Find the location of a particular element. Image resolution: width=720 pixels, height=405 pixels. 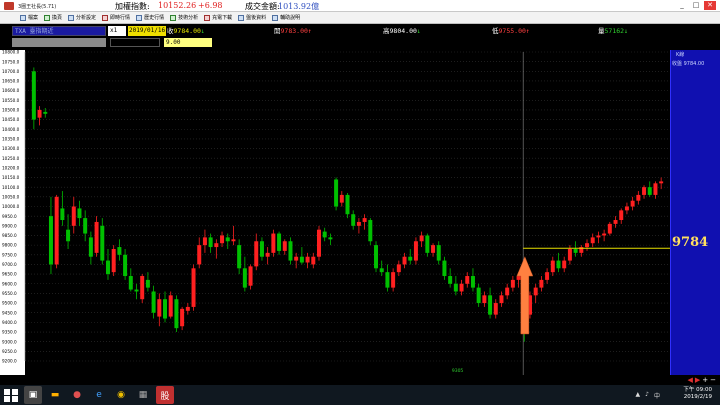

app-title: 3圈王社長(5.71) is located at coordinates (37, 7).